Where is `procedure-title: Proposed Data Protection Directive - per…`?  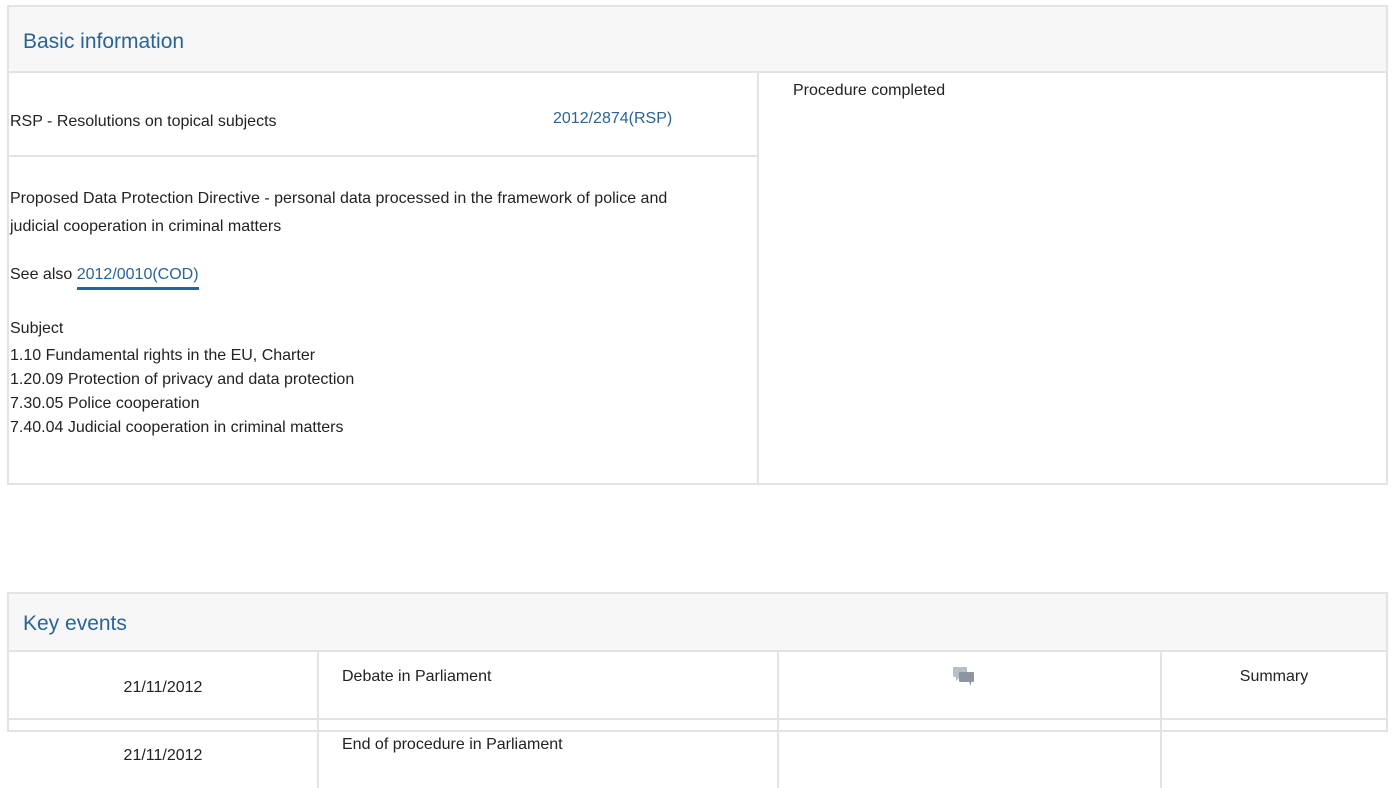 procedure-title: Proposed Data Protection Directive - per… is located at coordinates (339, 212).